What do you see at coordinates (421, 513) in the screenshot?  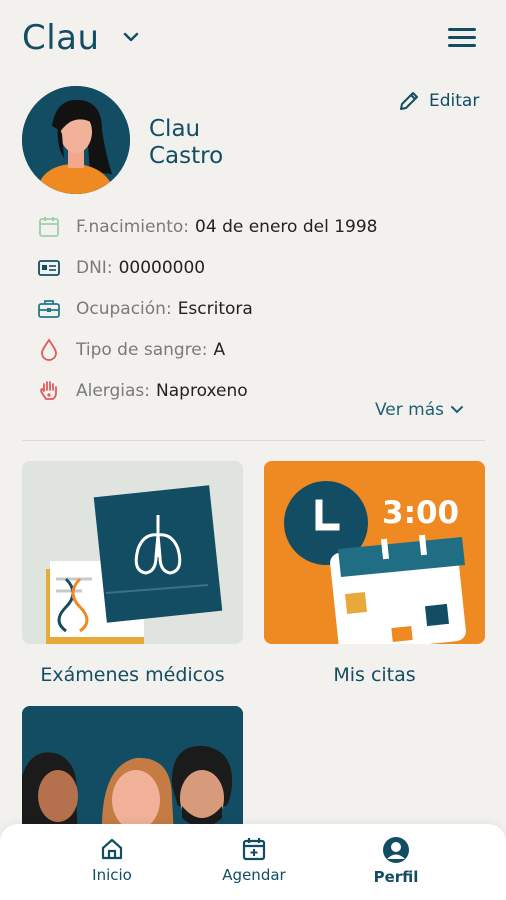 I see `clock-time-text: 3:00` at bounding box center [421, 513].